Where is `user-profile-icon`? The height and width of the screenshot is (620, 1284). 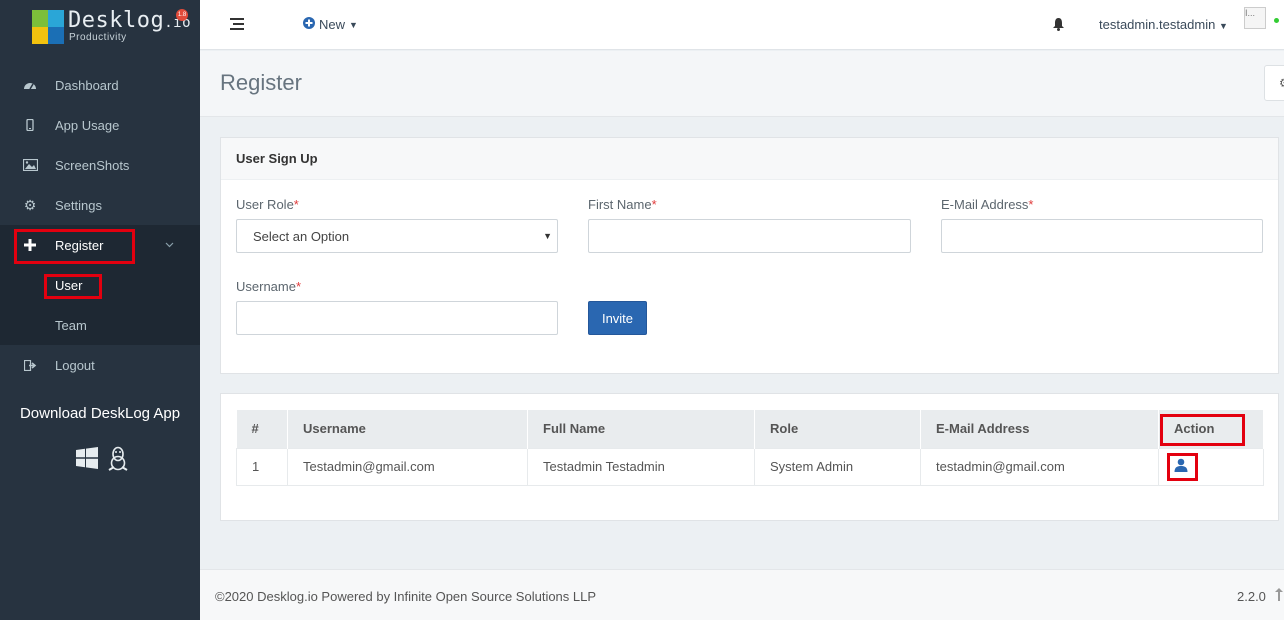
user-profile-icon is located at coordinates (1181, 466).